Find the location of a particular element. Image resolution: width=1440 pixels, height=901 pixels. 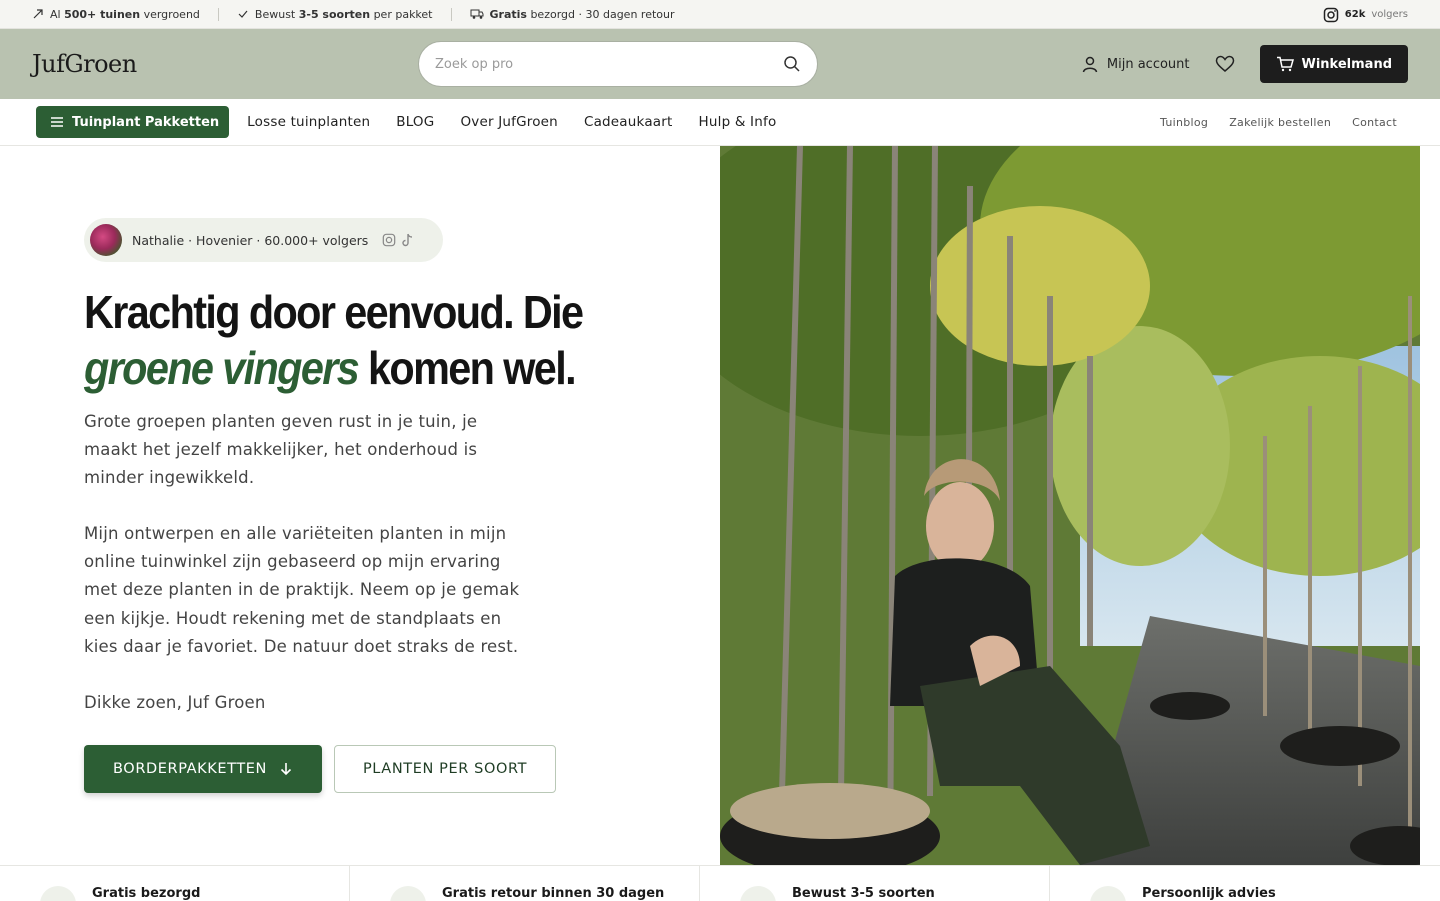

check-icon is located at coordinates (243, 14).